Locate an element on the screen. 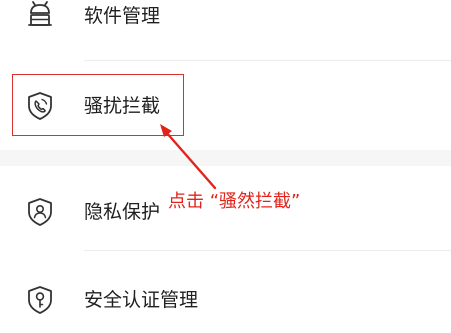 Image resolution: width=451 pixels, height=333 pixels. highlight-box is located at coordinates (98, 105).